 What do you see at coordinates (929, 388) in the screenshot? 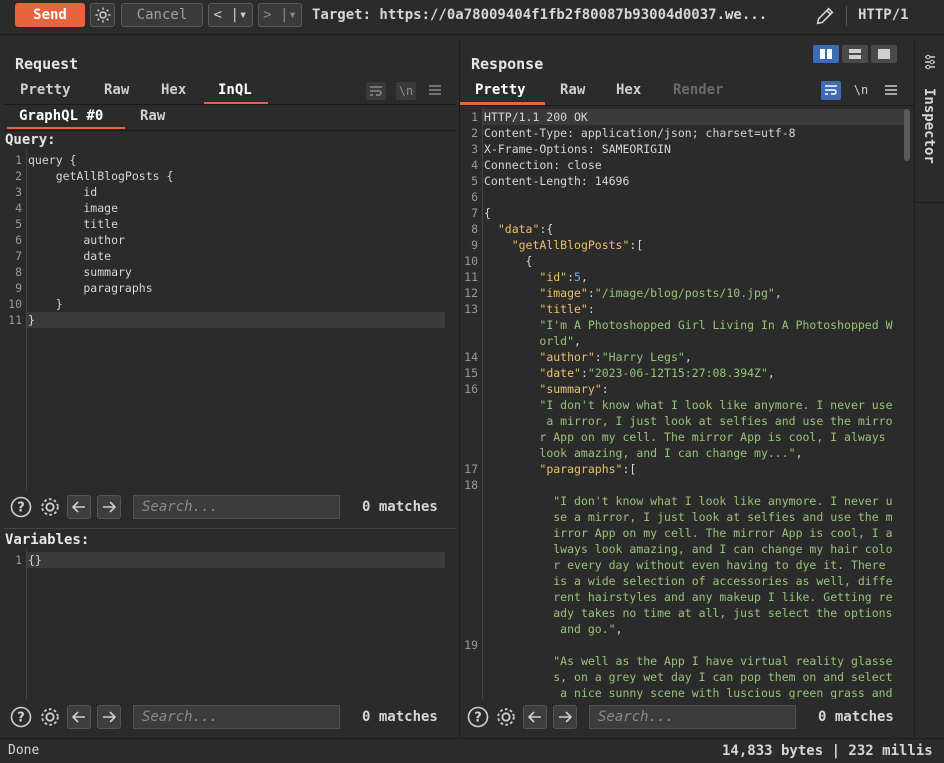
I see `inspector-sidebar: Inspector` at bounding box center [929, 388].